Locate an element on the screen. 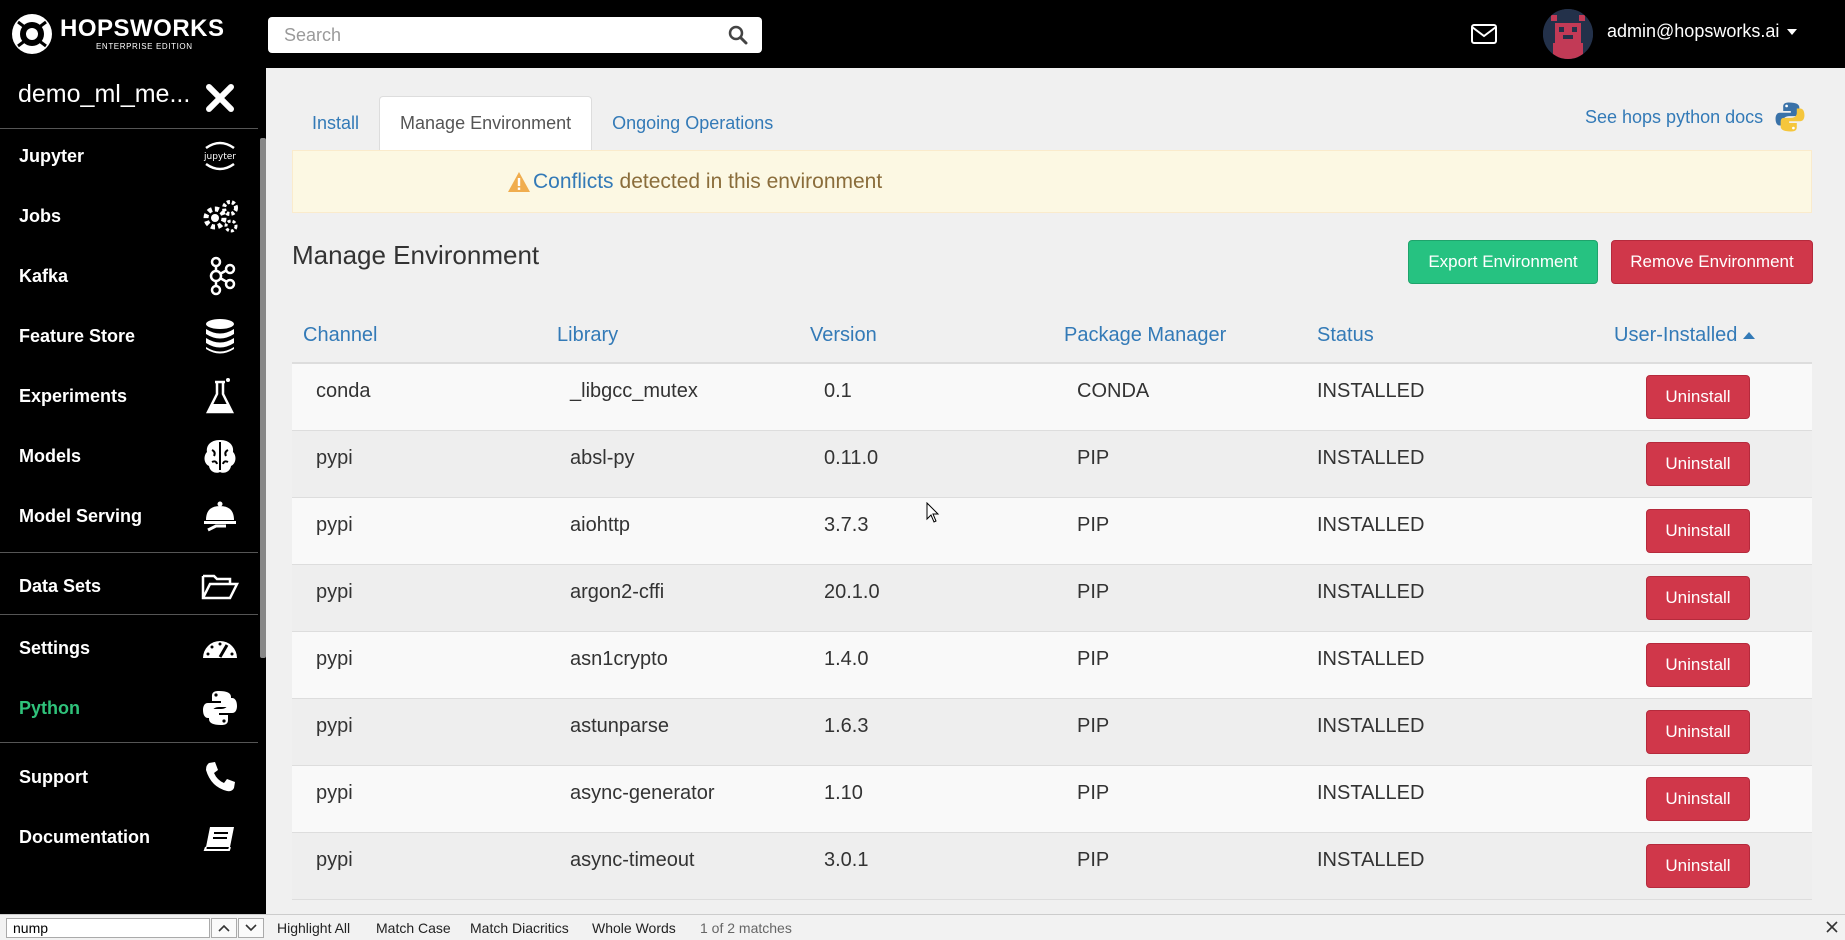 The width and height of the screenshot is (1845, 940). sidebar-item-label: Documentation is located at coordinates (85, 836).